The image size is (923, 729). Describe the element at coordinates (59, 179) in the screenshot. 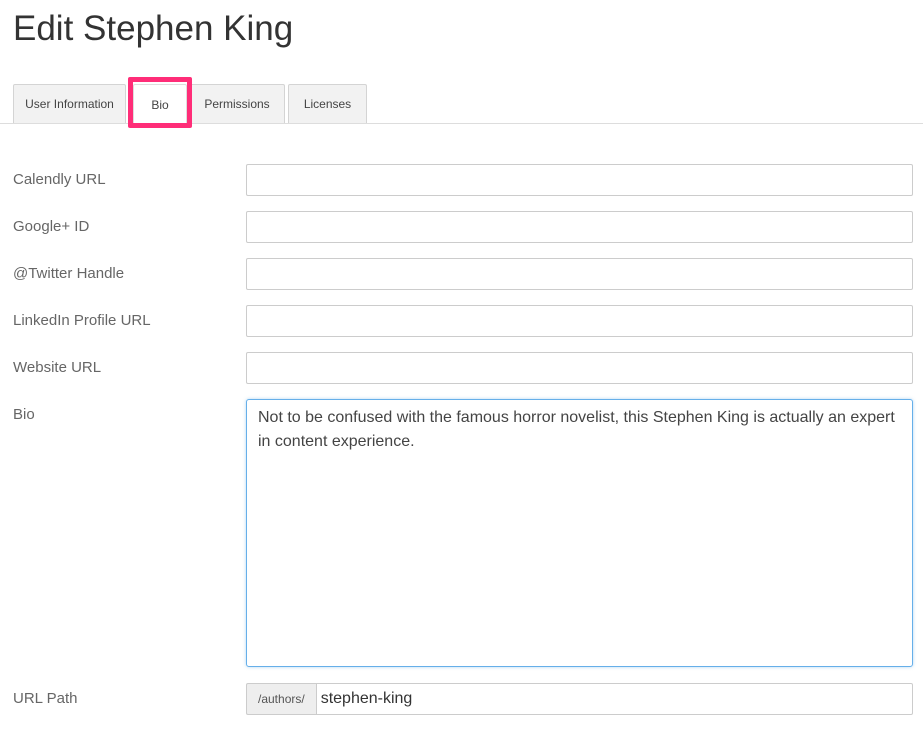

I see `calendly-url-label: Calendly URL` at that location.